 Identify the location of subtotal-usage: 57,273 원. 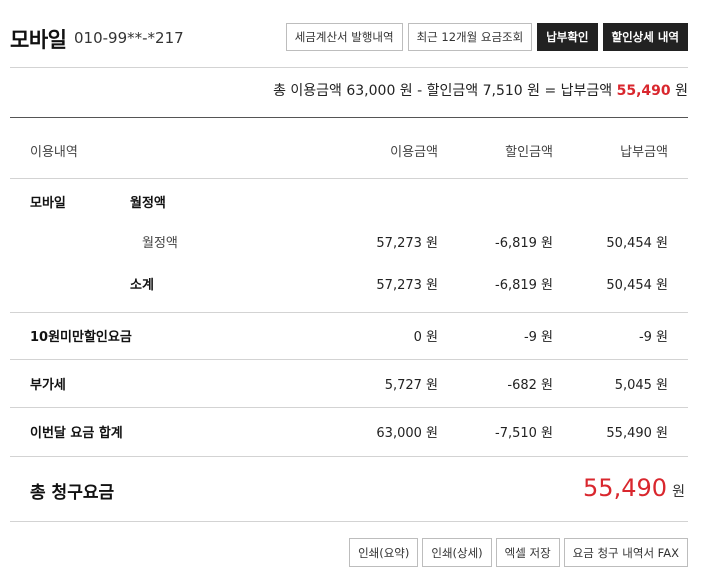
(407, 285).